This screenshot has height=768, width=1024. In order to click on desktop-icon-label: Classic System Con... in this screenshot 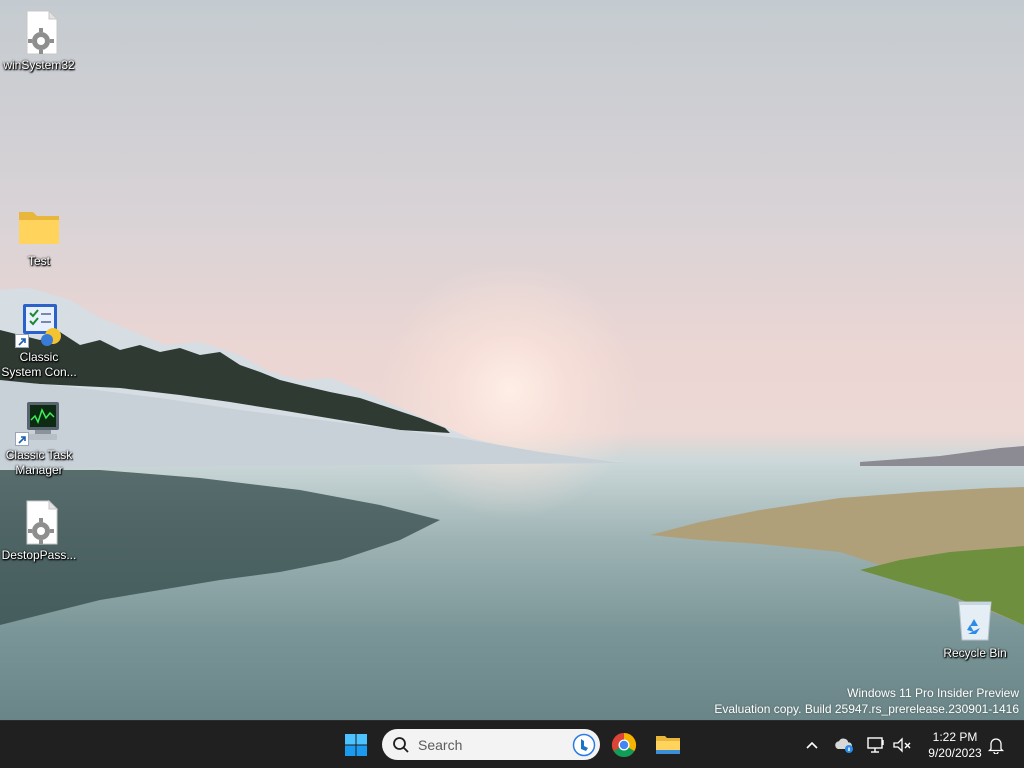, I will do `click(39, 364)`.